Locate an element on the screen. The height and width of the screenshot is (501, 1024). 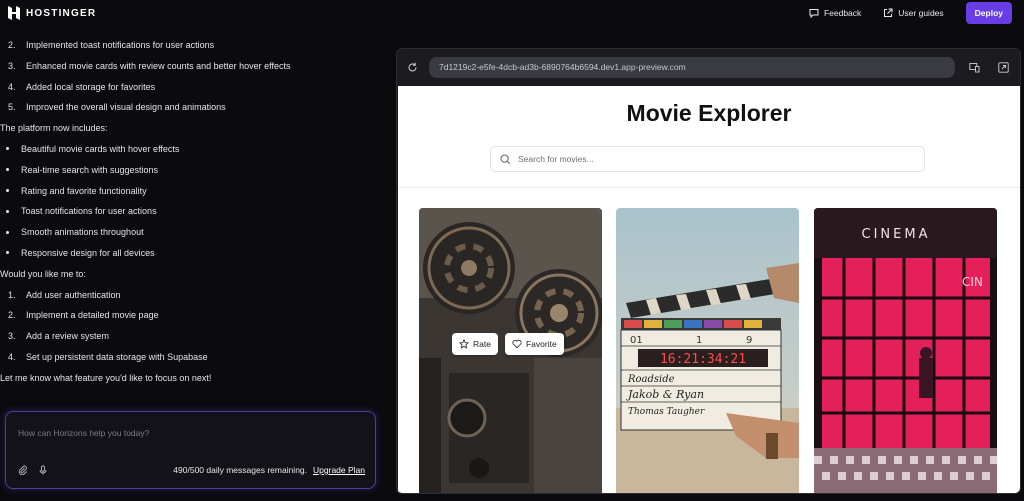
chat-list-item: 4. Added local storage for favorites is located at coordinates (81, 87).